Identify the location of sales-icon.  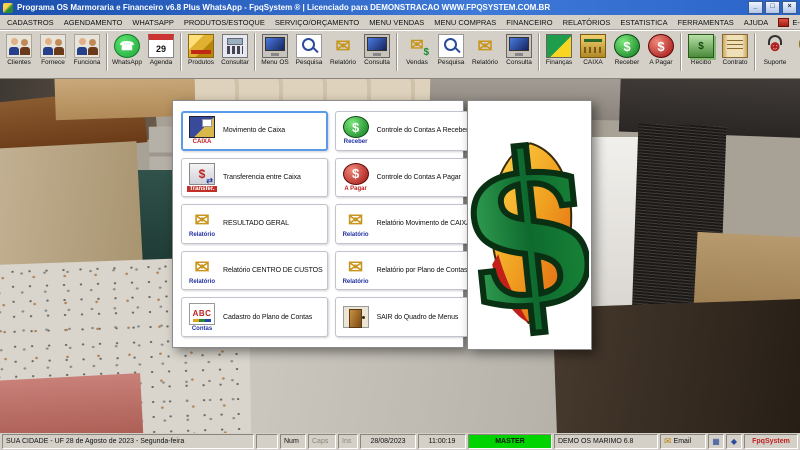
(417, 46).